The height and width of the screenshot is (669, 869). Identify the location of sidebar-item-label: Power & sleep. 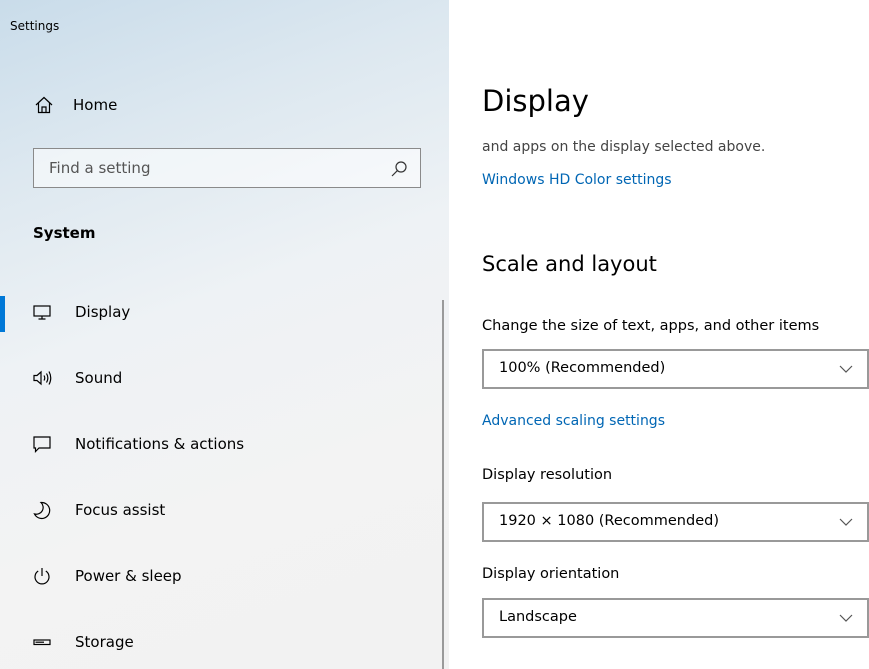
(128, 576).